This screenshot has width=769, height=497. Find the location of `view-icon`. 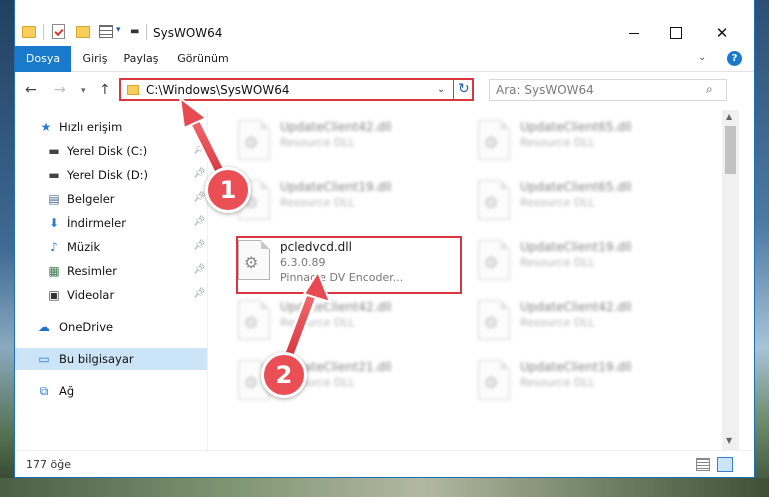

view-icon is located at coordinates (106, 31).